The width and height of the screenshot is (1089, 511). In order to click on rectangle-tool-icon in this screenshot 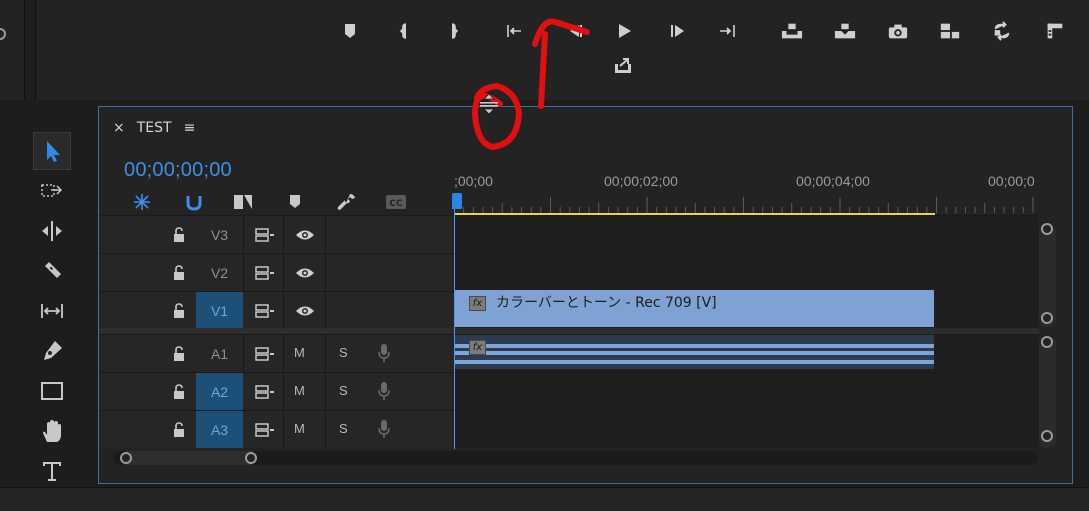, I will do `click(52, 391)`.